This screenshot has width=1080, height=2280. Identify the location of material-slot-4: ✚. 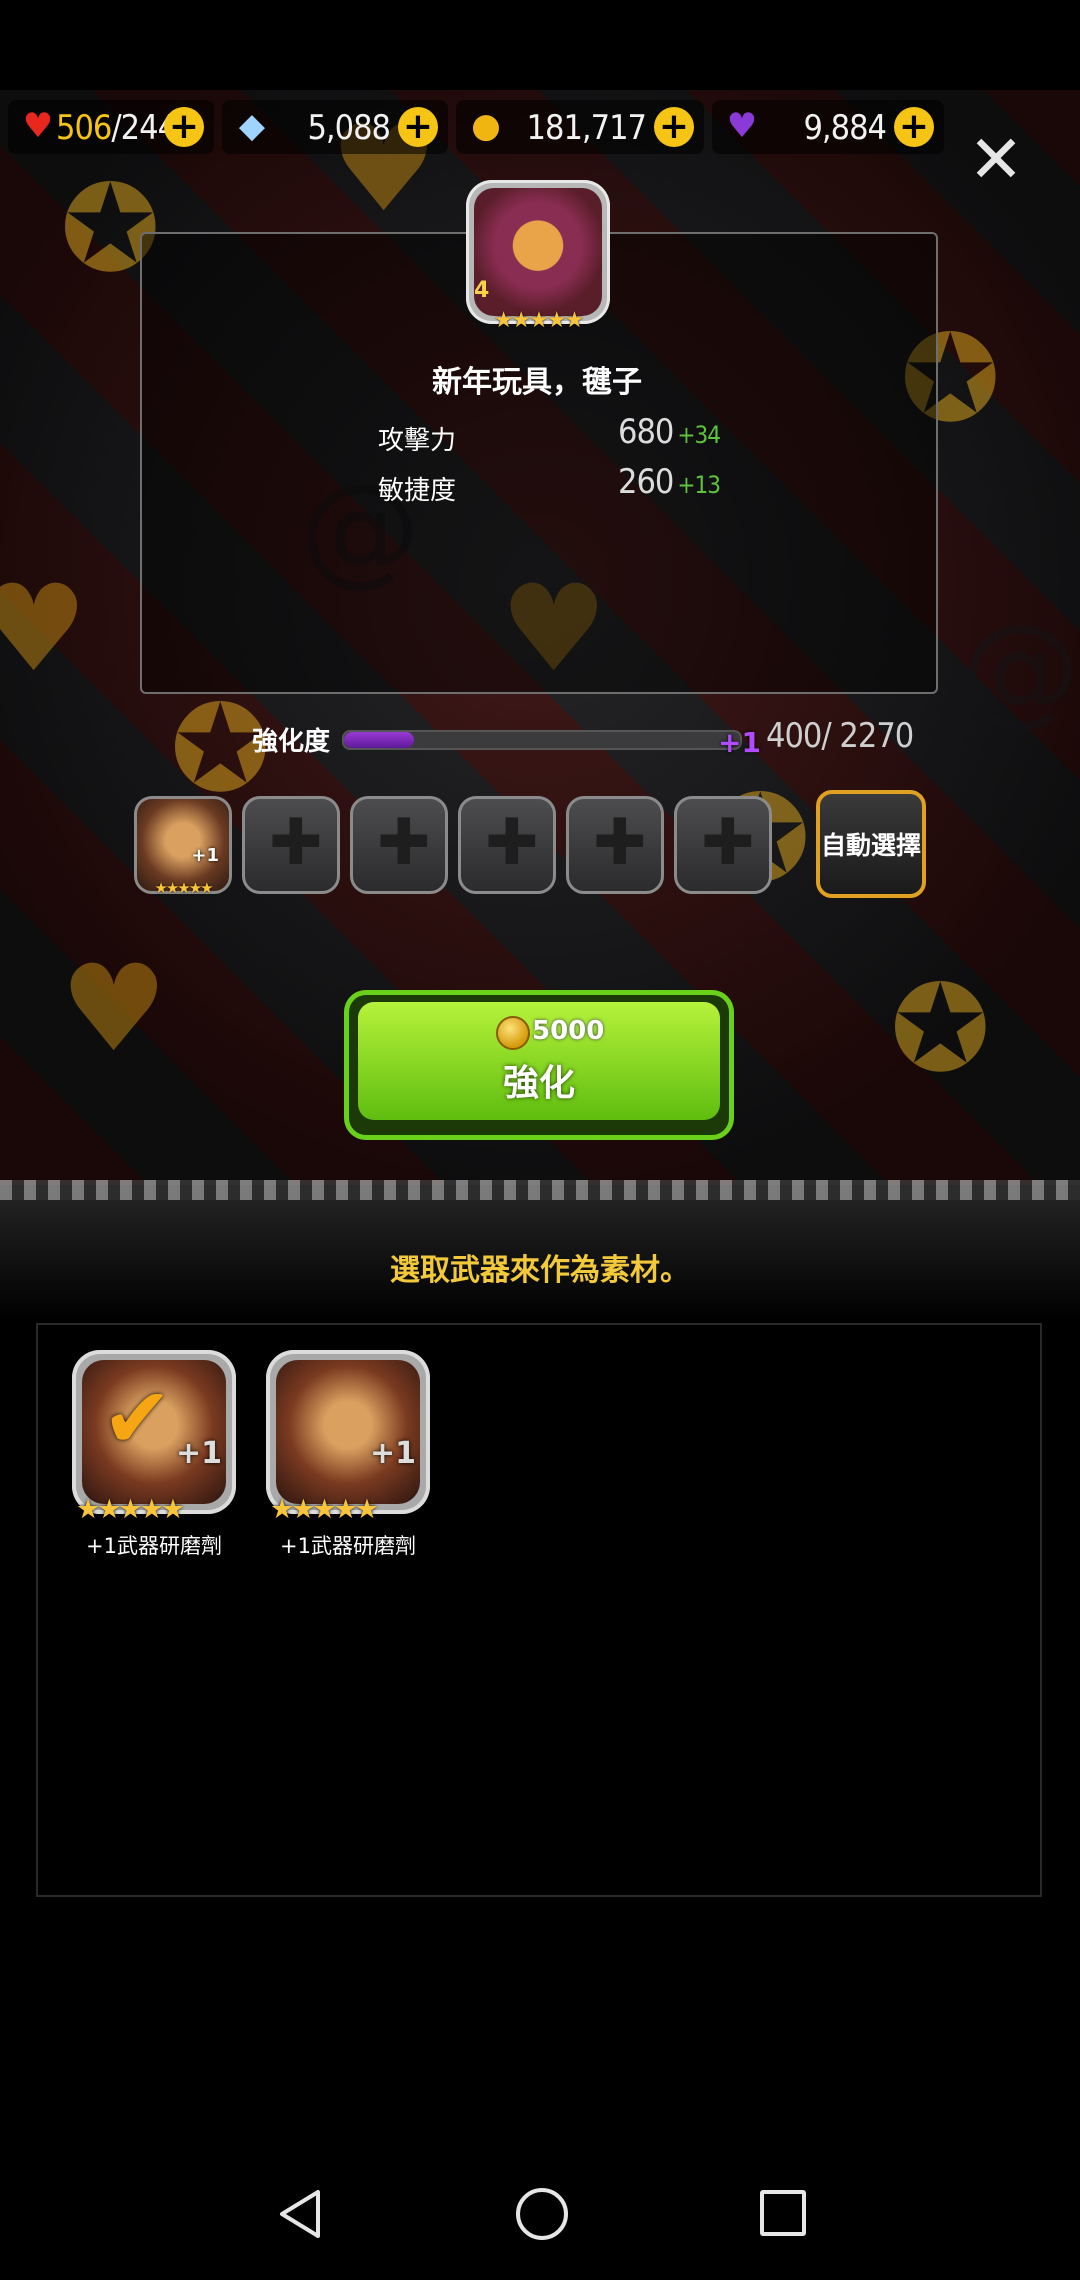
(507, 845).